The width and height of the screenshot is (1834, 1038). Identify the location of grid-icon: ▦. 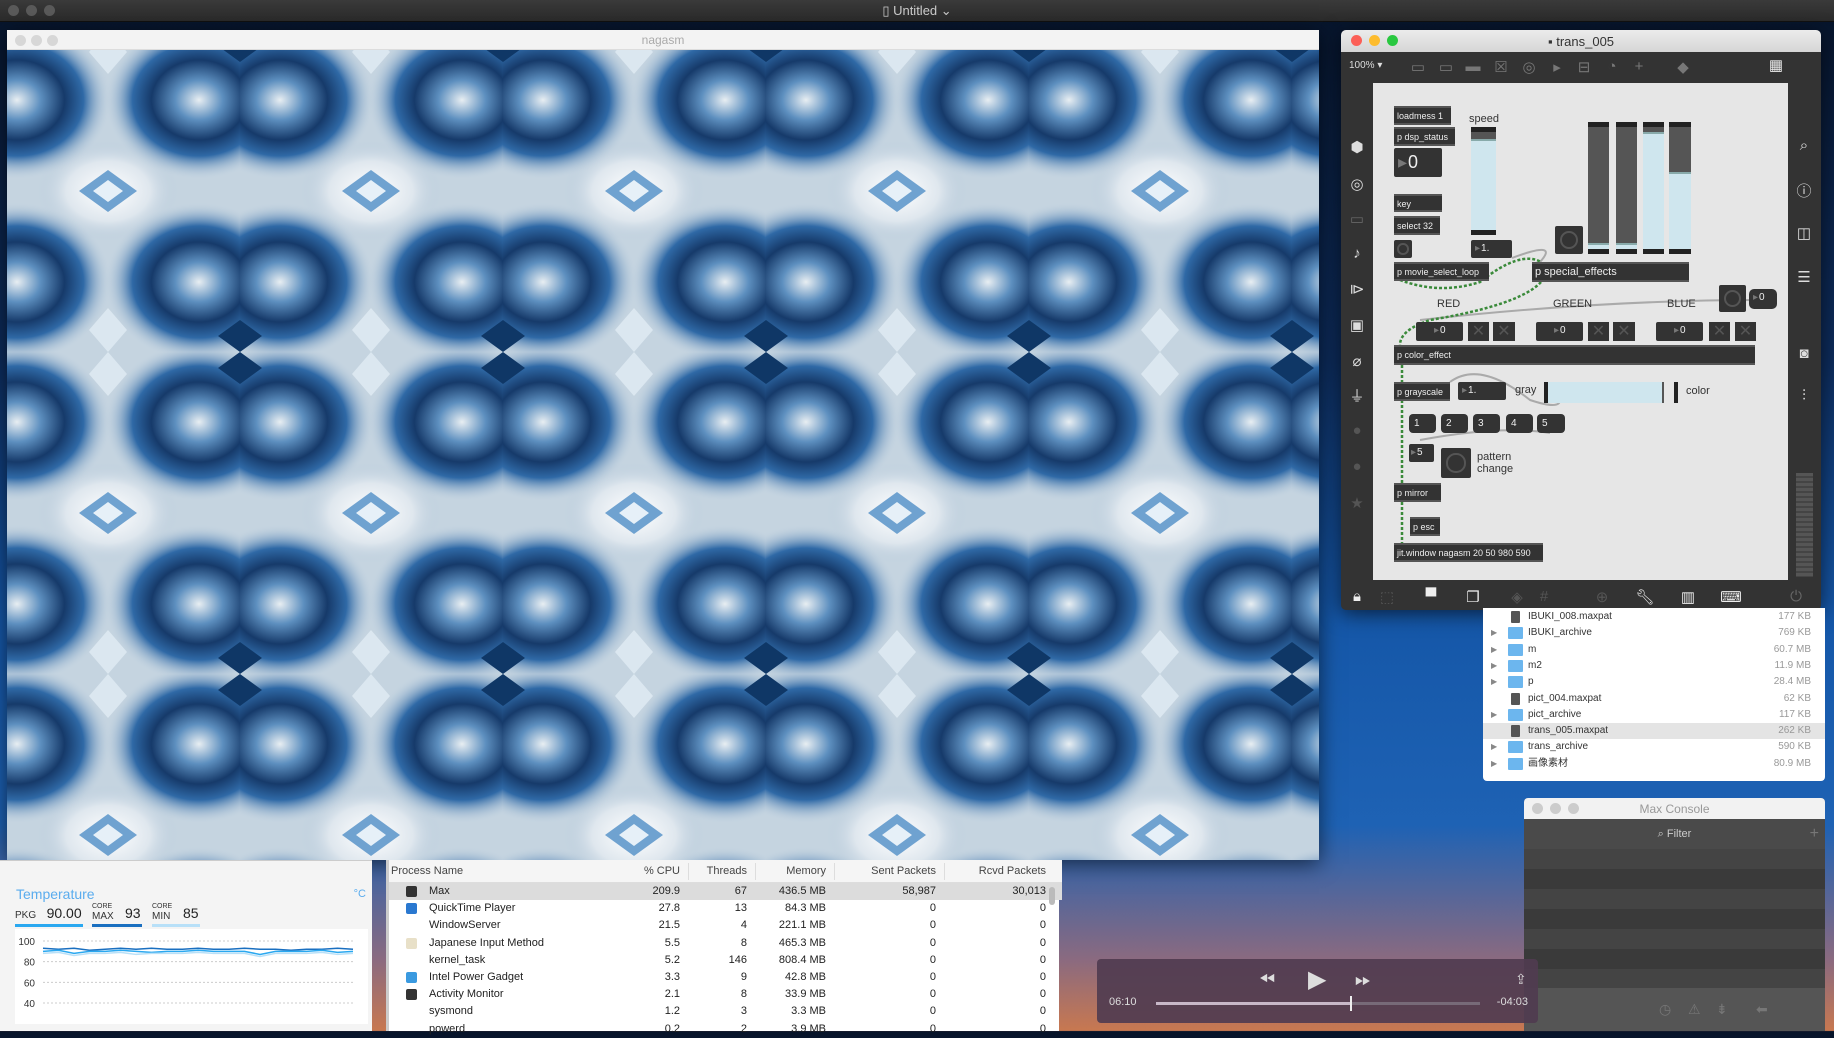
(1776, 65).